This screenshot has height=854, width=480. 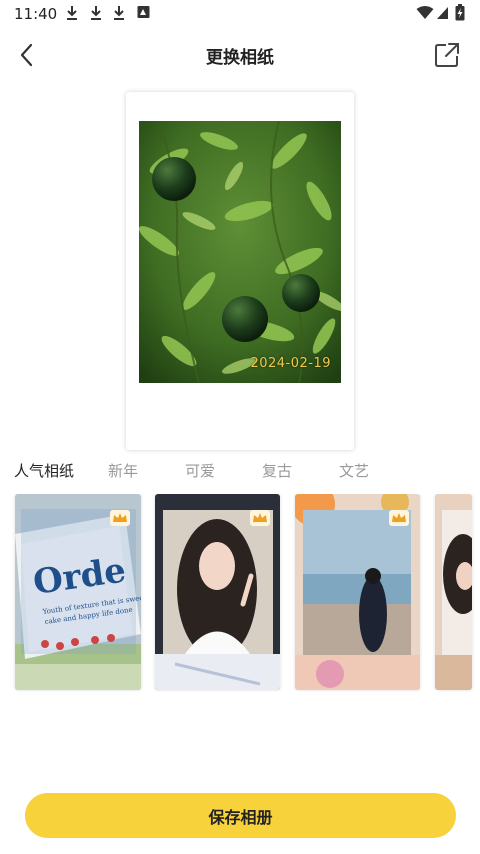 I want to click on page-title: 更换相纸, so click(x=240, y=58).